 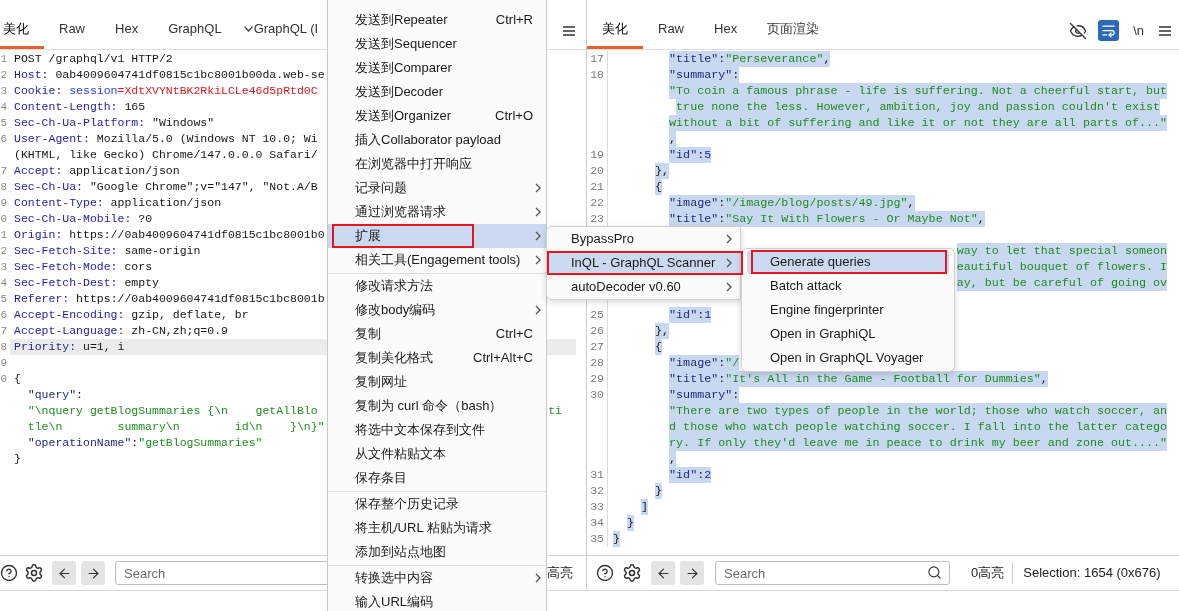 I want to click on menu-item: 转换选中内容, so click(x=437, y=578).